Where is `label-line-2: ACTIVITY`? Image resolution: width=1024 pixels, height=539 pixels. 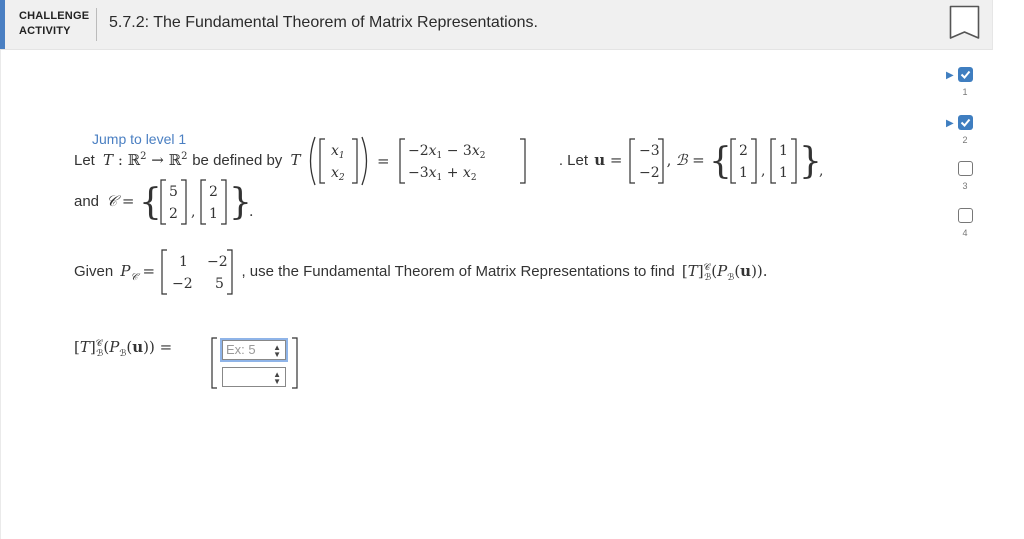 label-line-2: ACTIVITY is located at coordinates (45, 31).